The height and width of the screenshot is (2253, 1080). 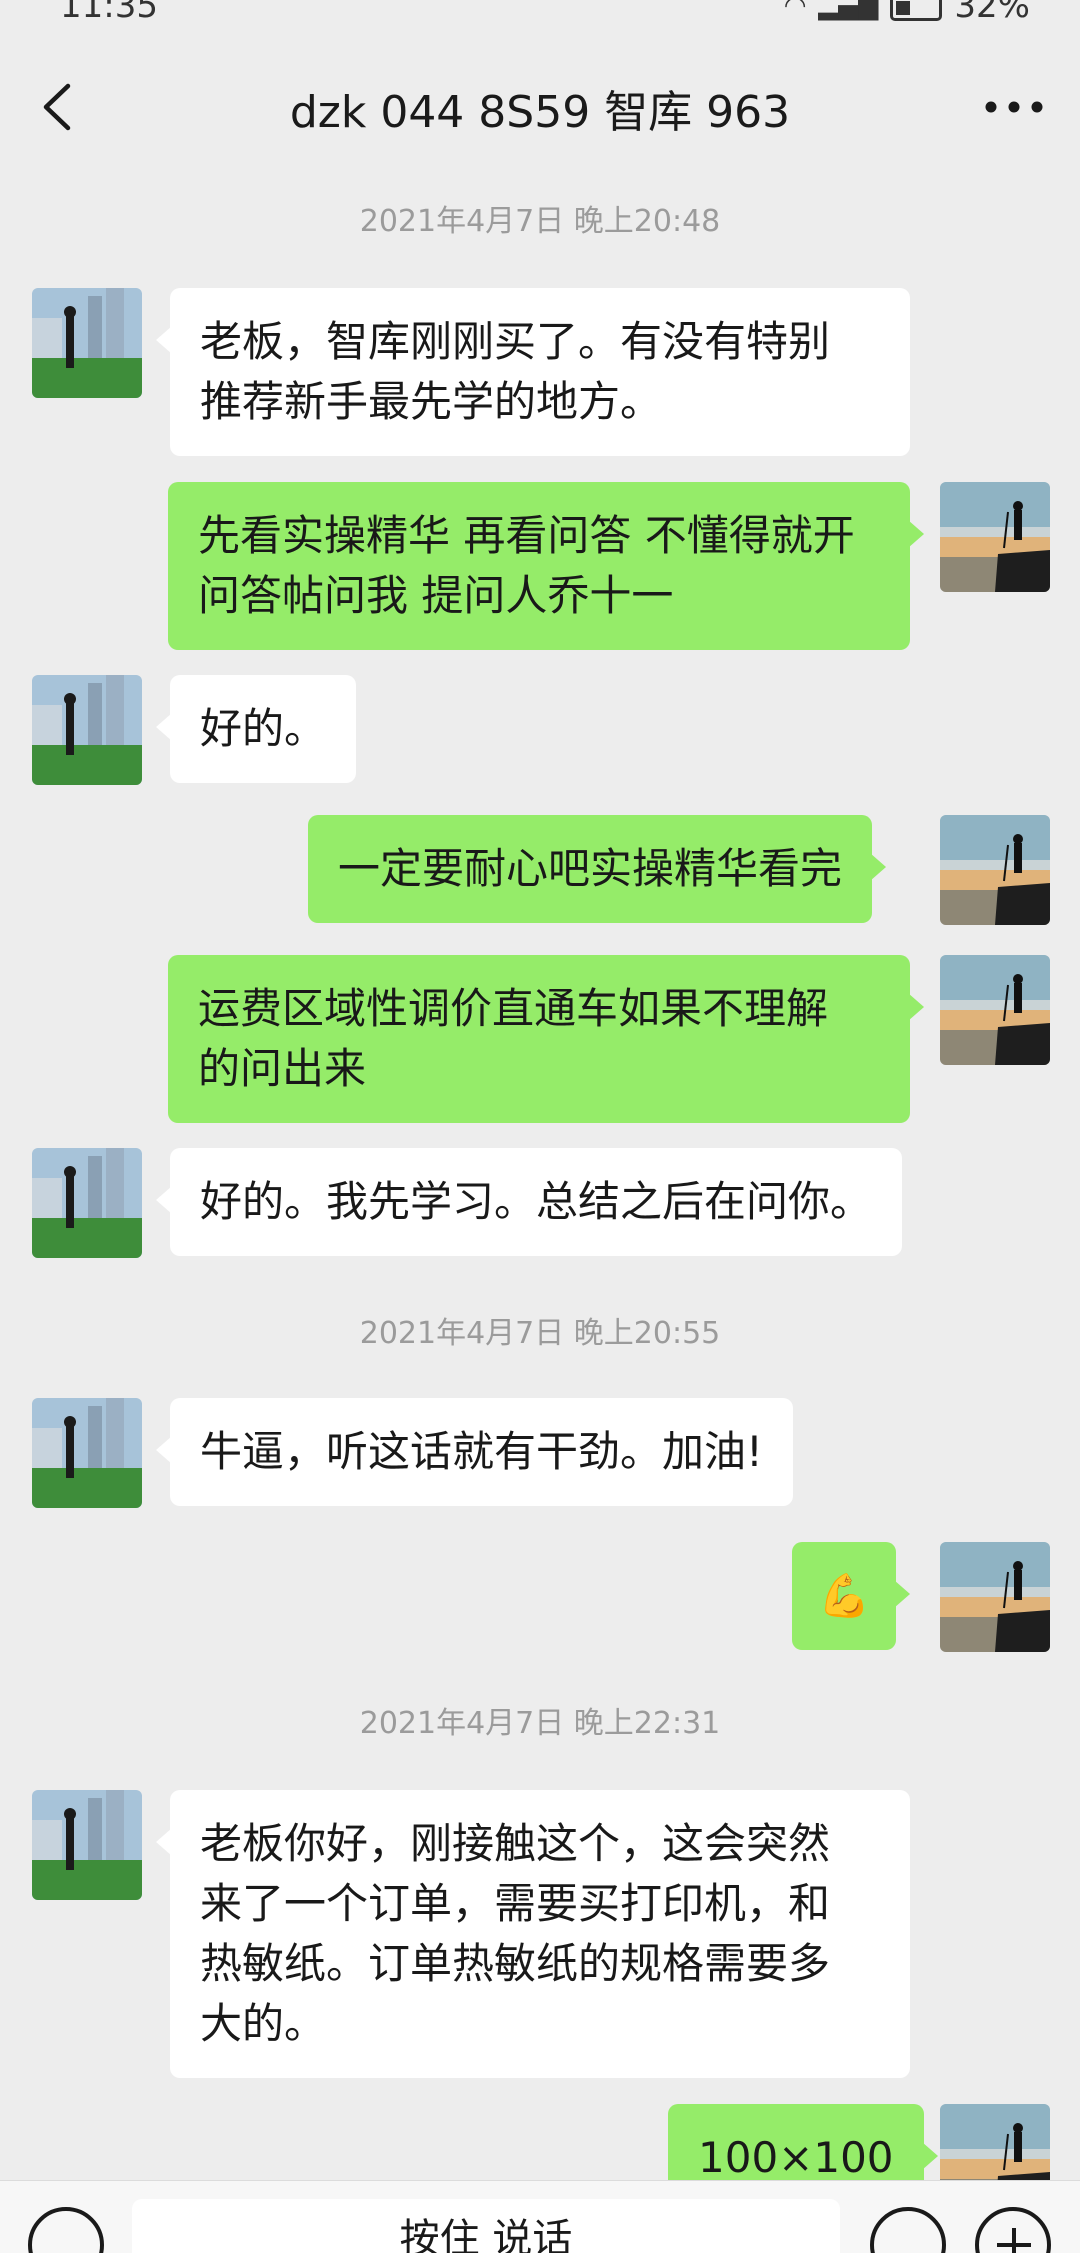 What do you see at coordinates (916, 10) in the screenshot?
I see `battery-icon` at bounding box center [916, 10].